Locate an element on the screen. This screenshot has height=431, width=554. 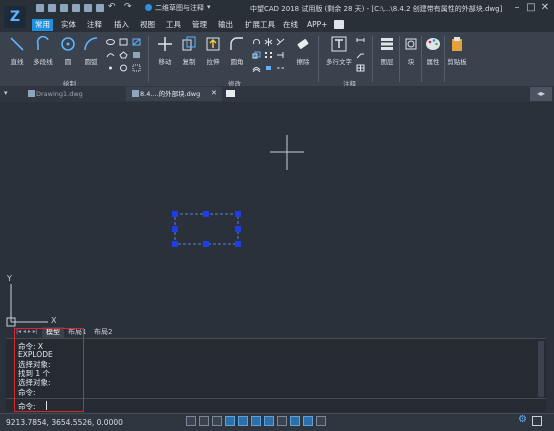
osnap-toggle-icon is located at coordinates (243, 421).